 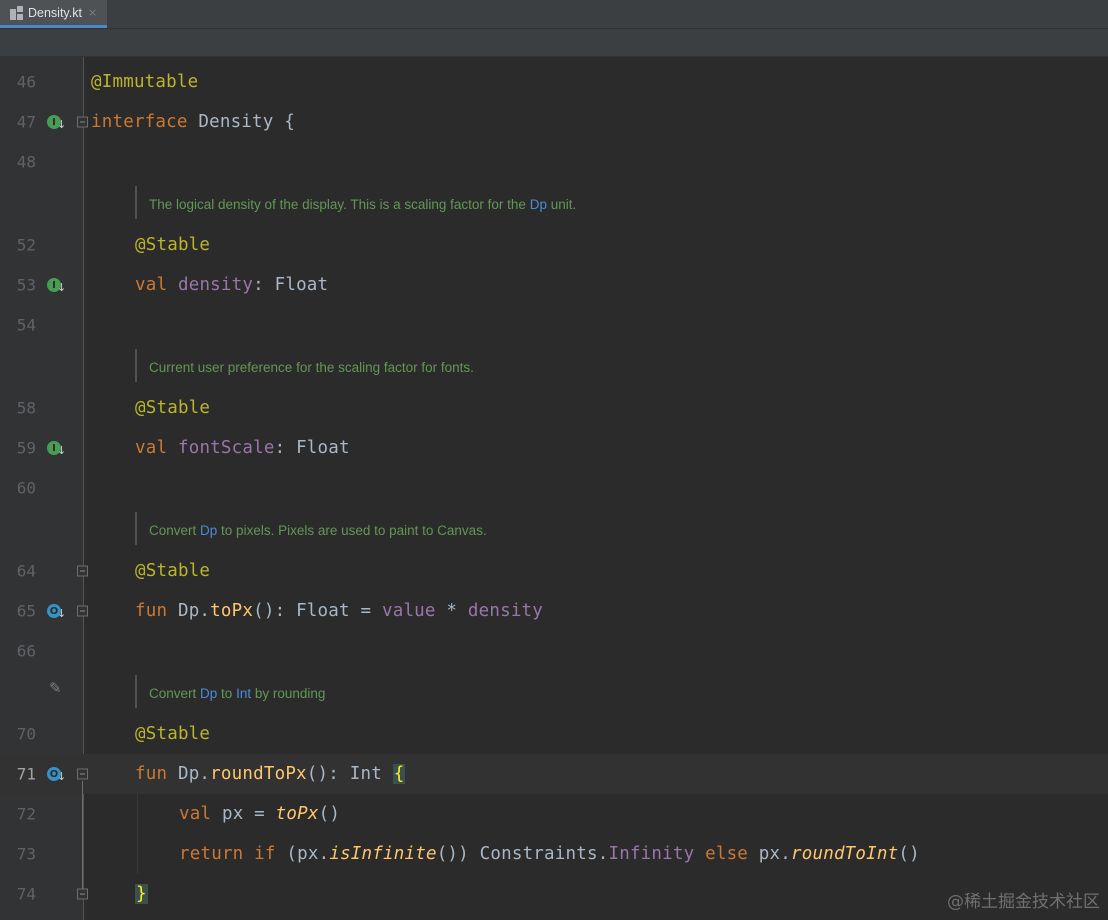 I want to click on code-line: 59 I ↓ val fontScale: Float, so click(x=554, y=448).